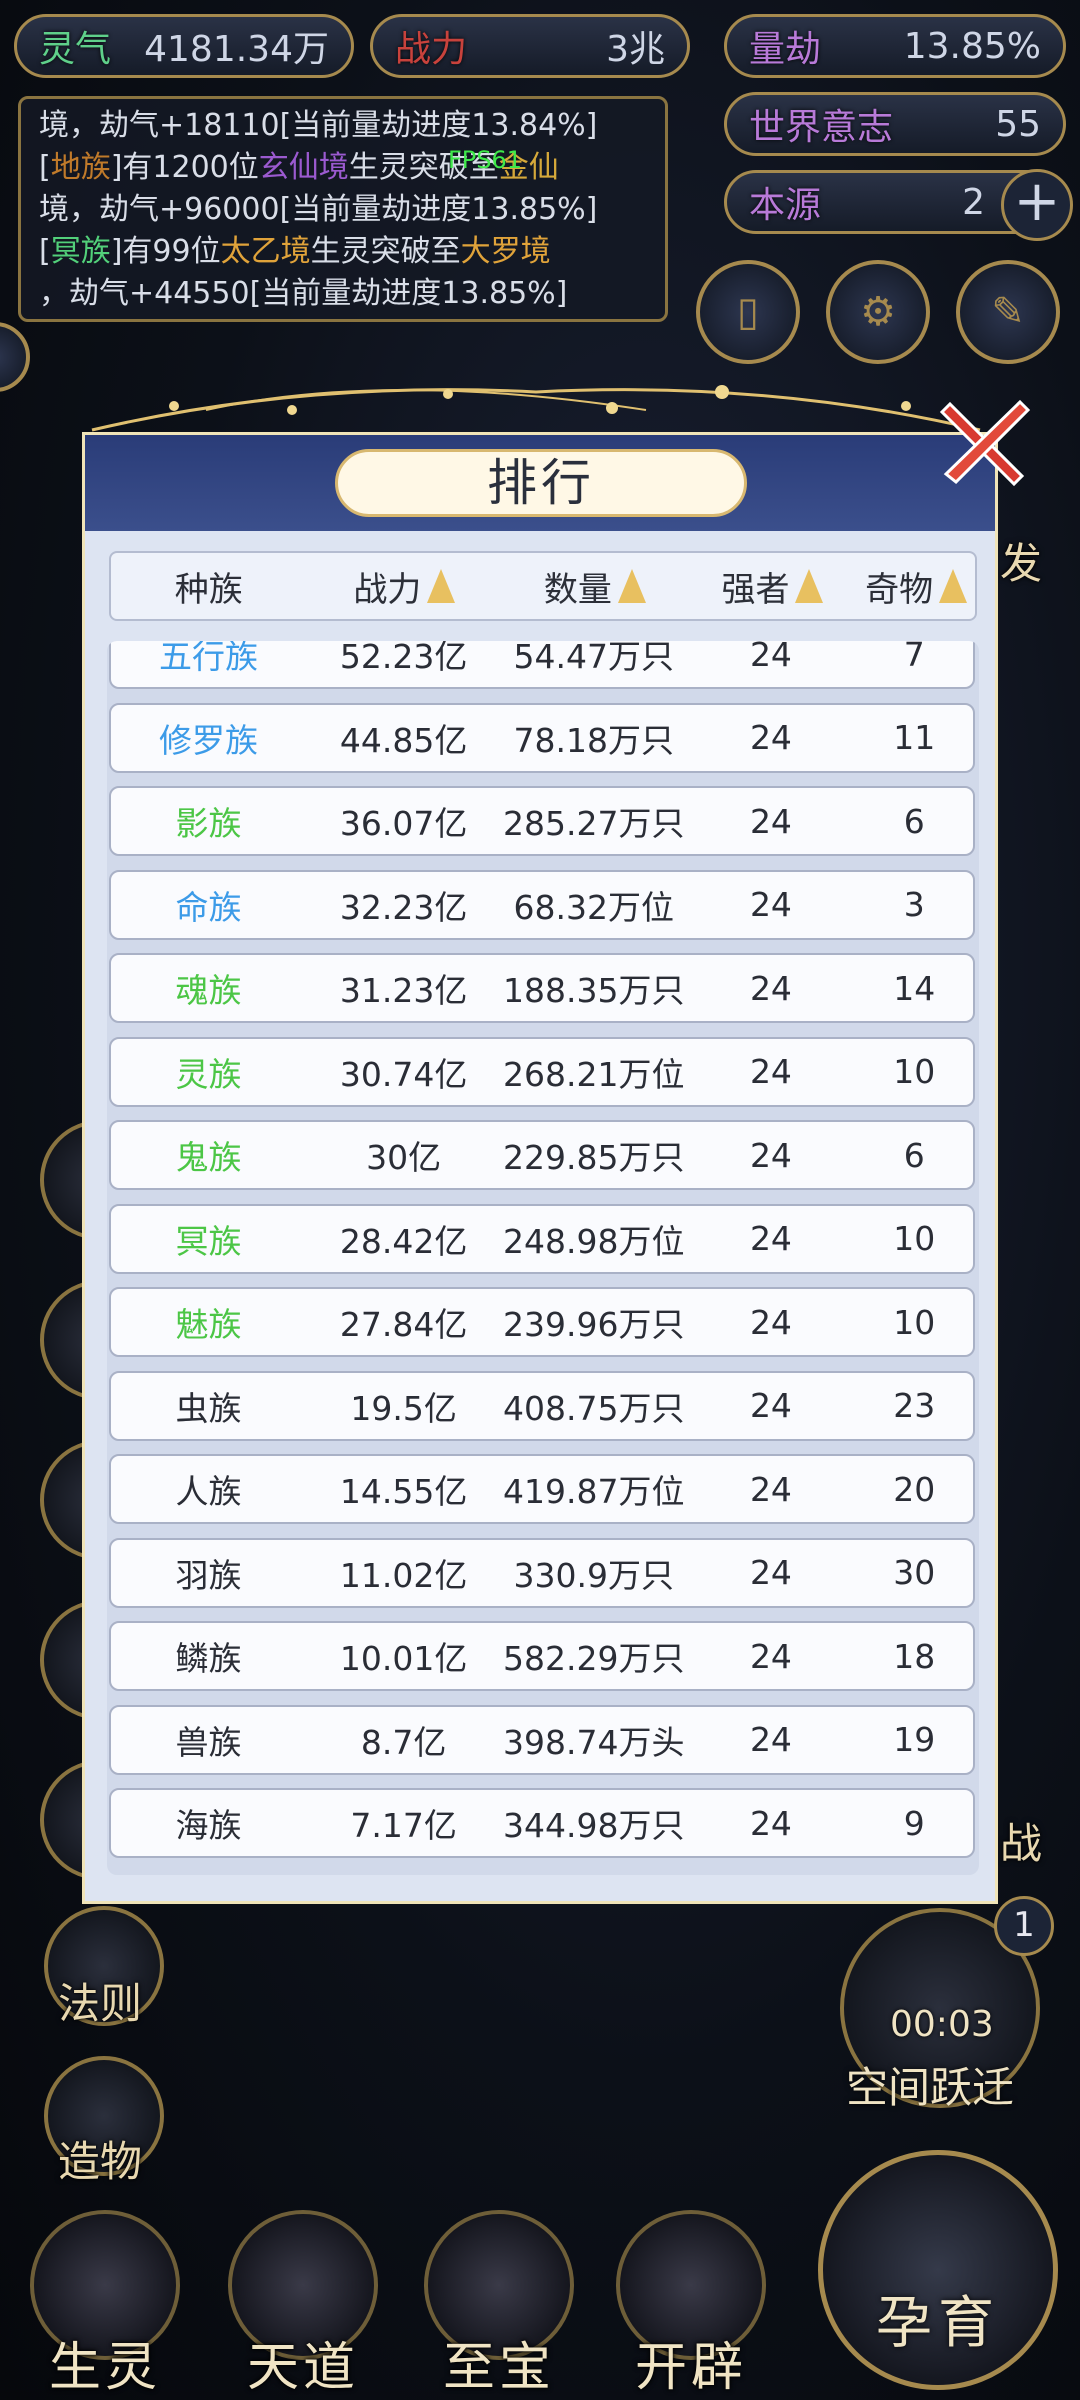  What do you see at coordinates (748, 312) in the screenshot?
I see `card-icon: ▯` at bounding box center [748, 312].